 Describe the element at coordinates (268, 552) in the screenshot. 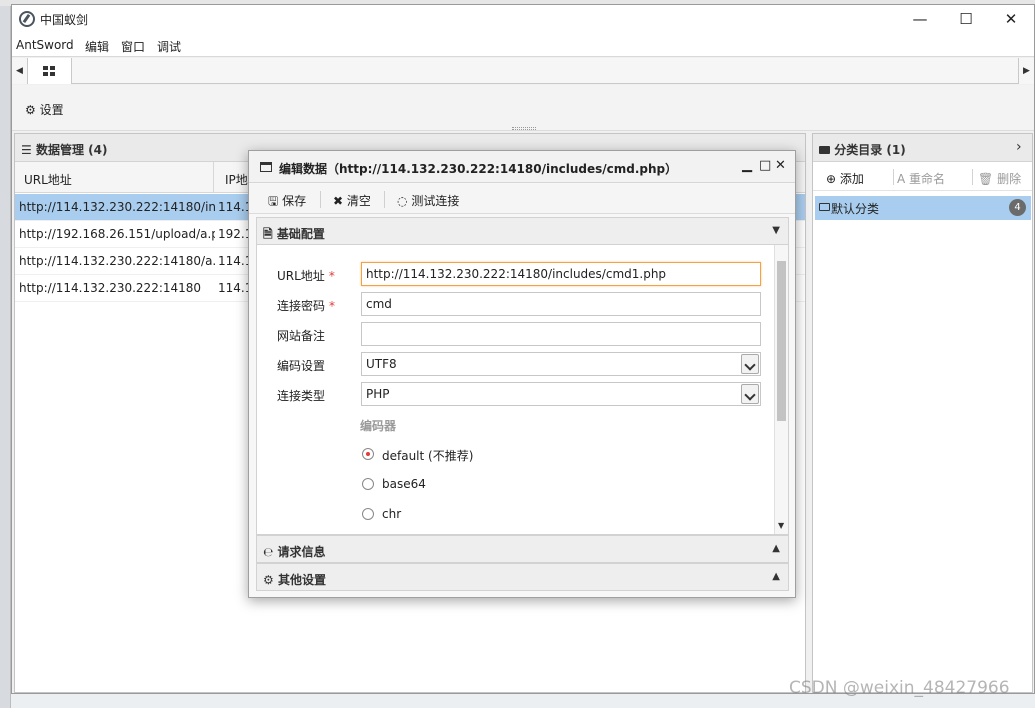

I see `edge-icon: ℮` at that location.